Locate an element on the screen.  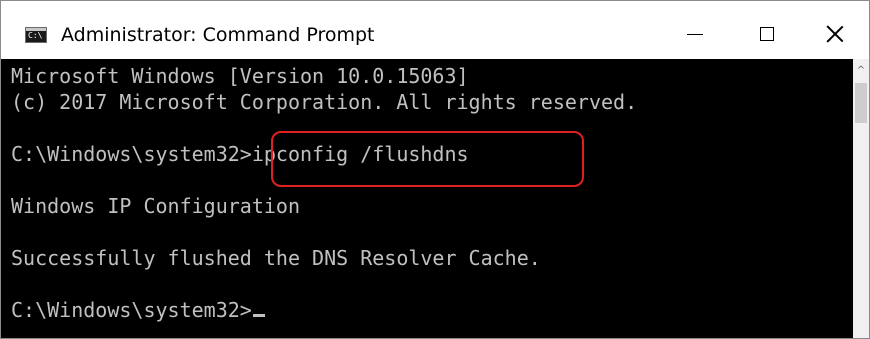
maximize-icon is located at coordinates (767, 34).